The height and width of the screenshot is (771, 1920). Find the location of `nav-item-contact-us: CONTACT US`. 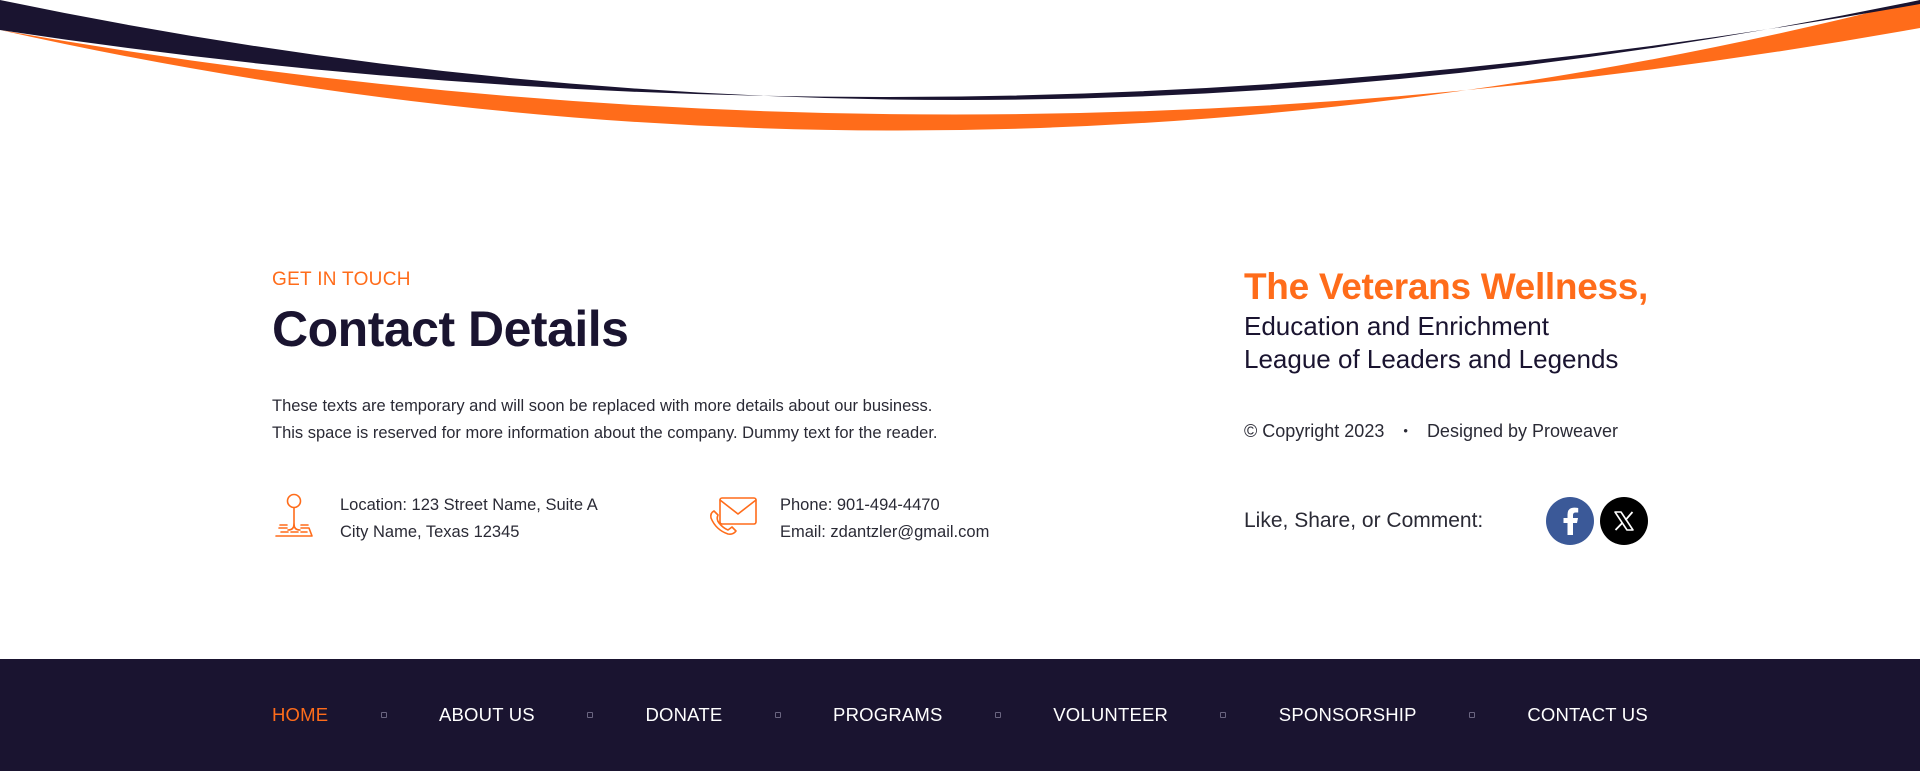

nav-item-contact-us: CONTACT US is located at coordinates (1587, 715).